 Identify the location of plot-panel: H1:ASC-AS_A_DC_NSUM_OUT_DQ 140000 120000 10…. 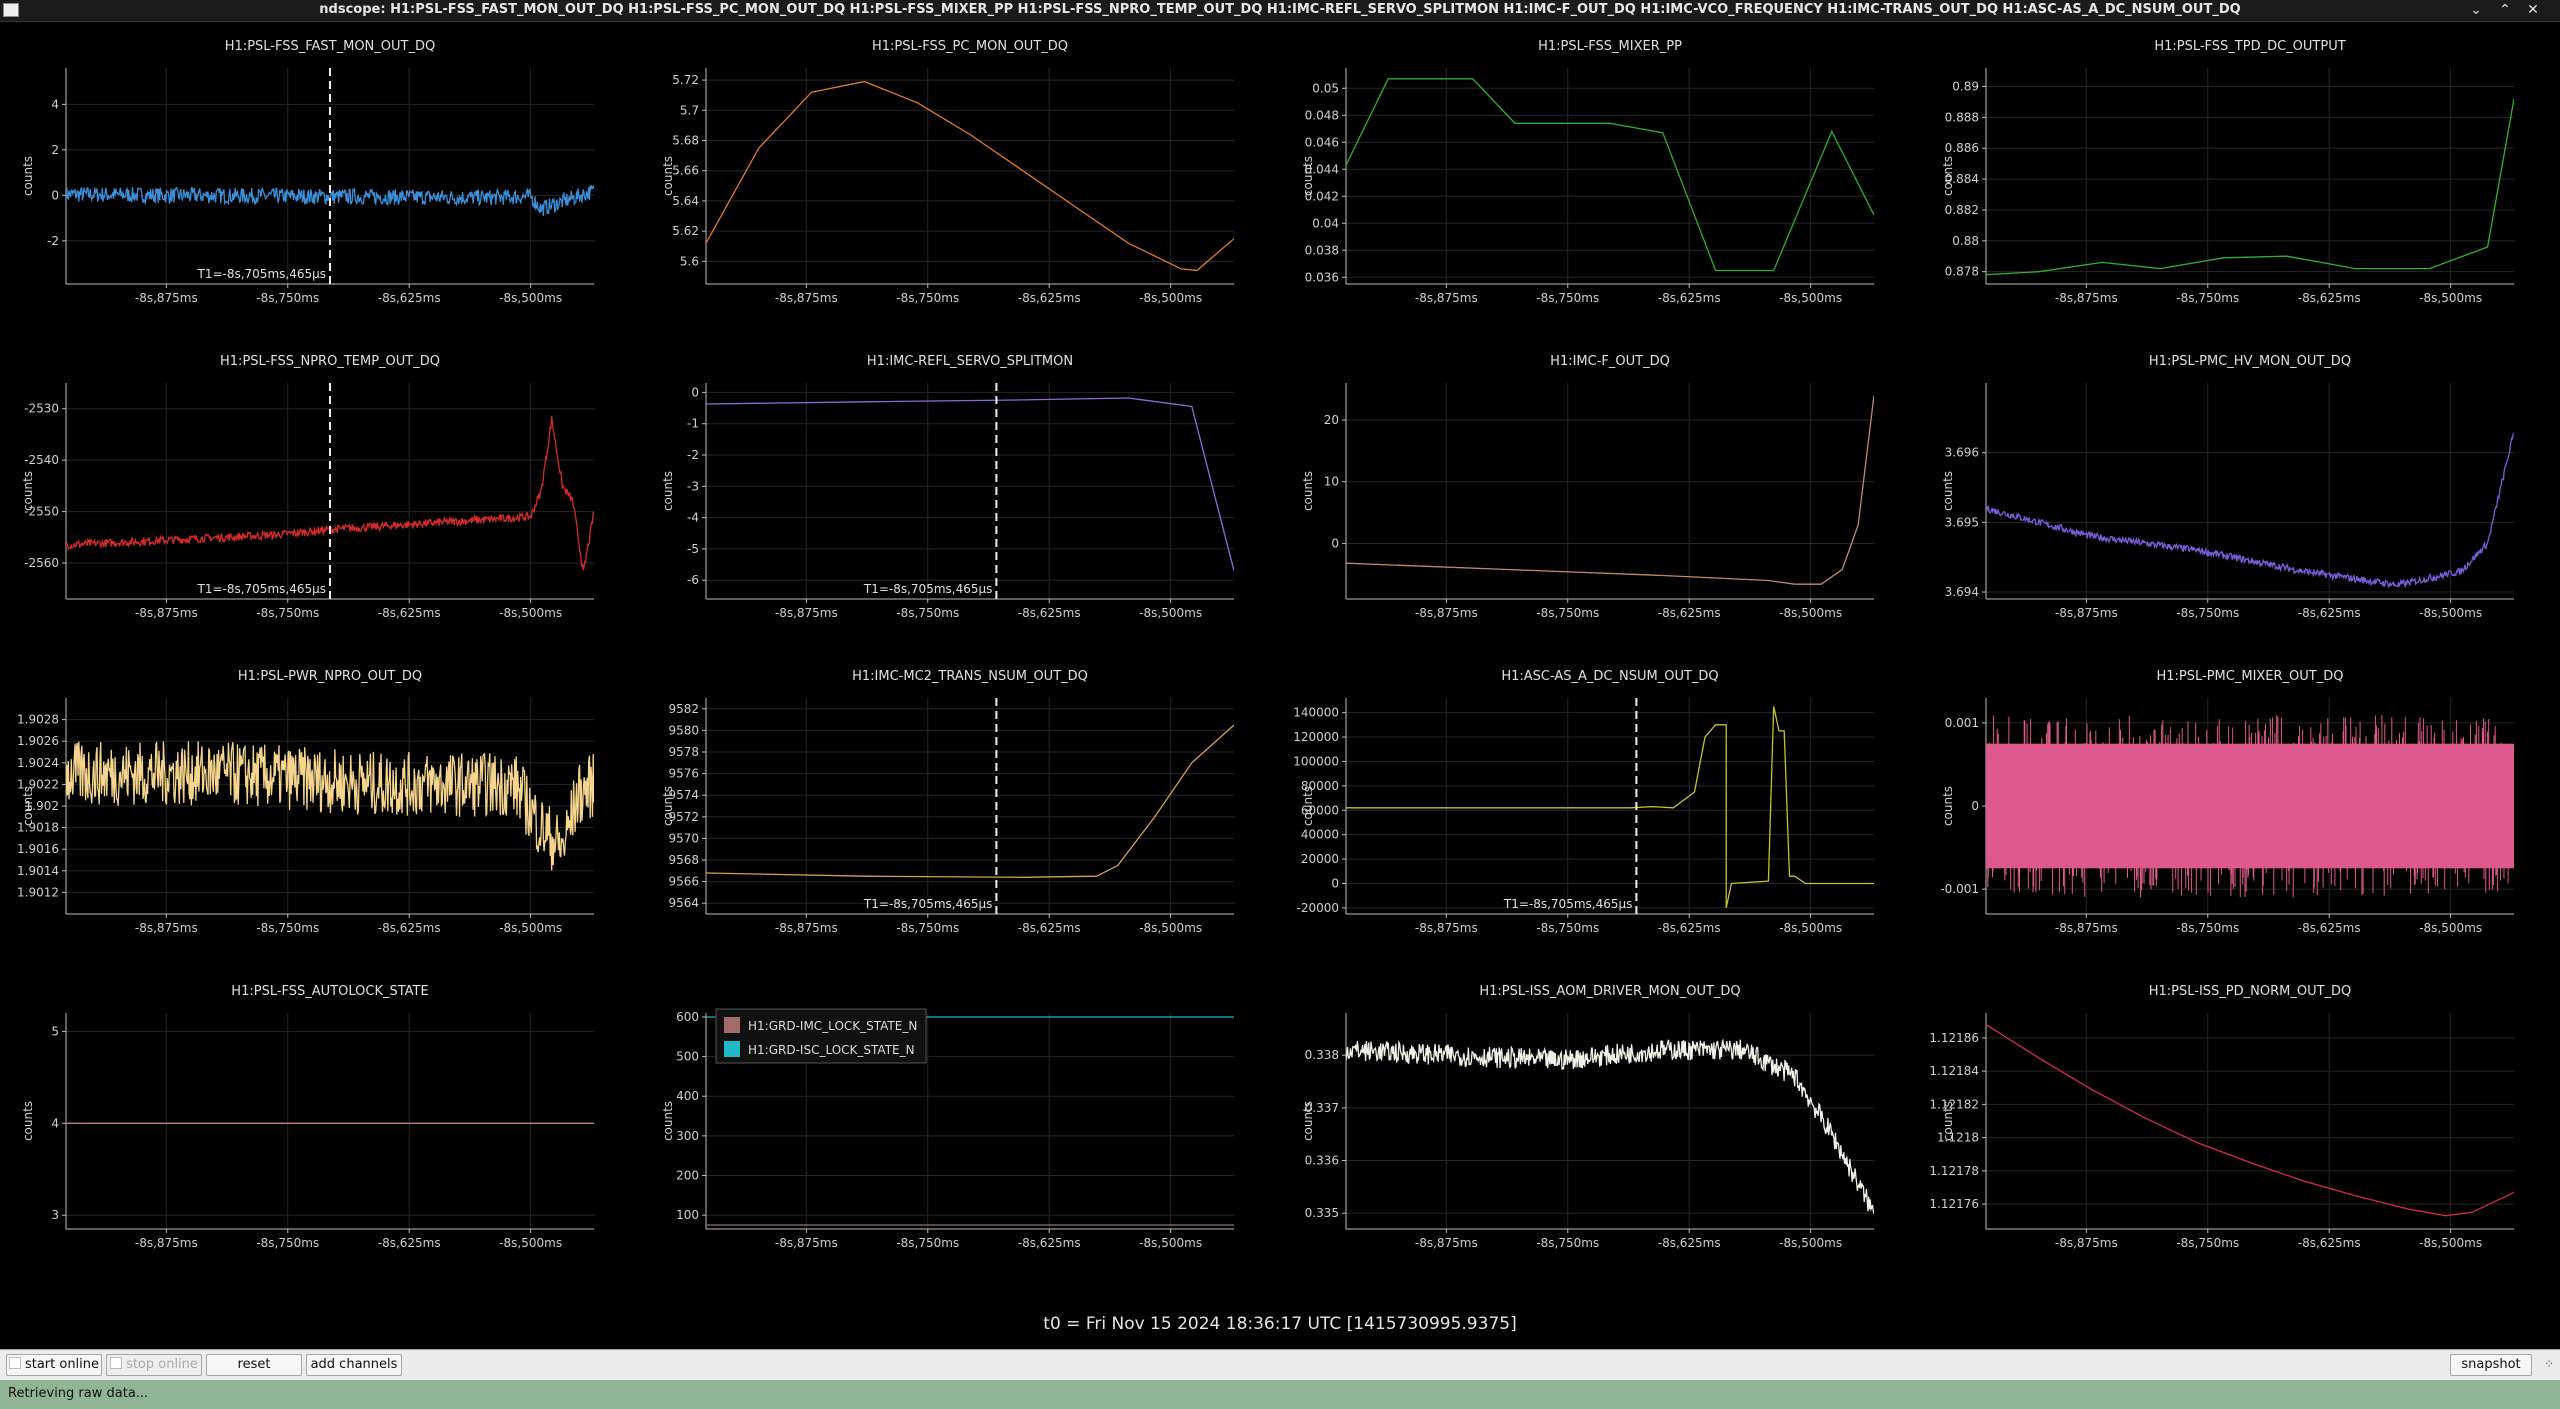
(1593, 804).